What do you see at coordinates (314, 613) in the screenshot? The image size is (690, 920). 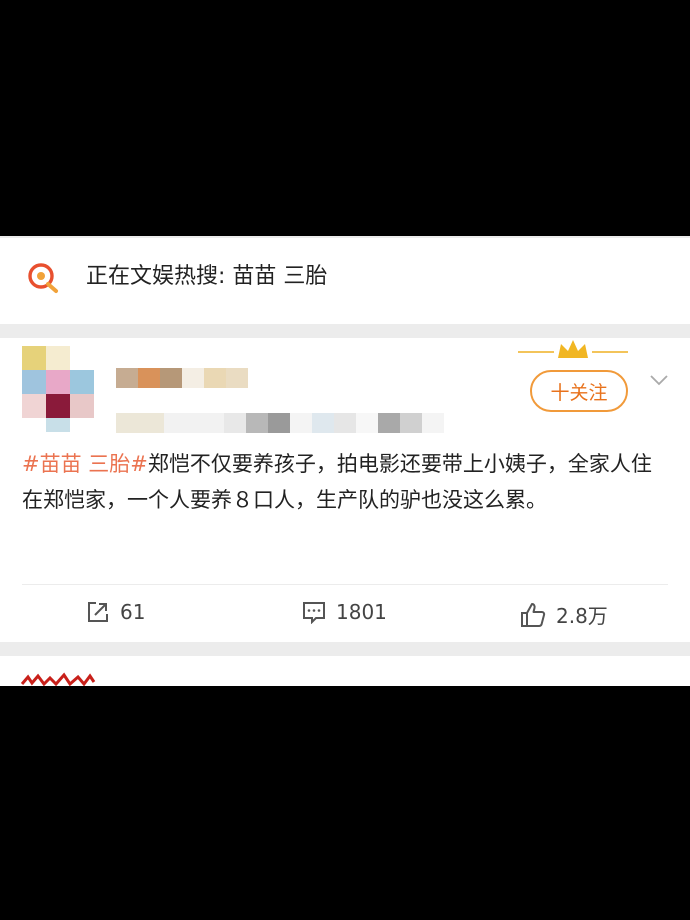 I see `comment-icon` at bounding box center [314, 613].